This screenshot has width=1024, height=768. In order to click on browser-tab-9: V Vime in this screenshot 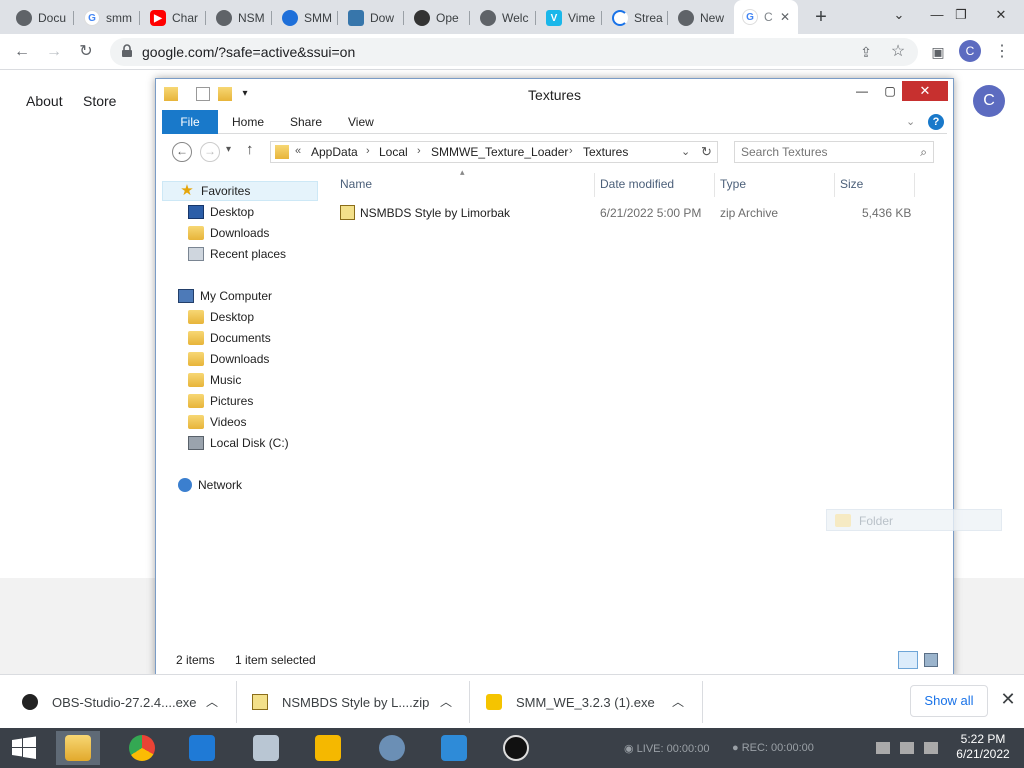, I will do `click(570, 18)`.